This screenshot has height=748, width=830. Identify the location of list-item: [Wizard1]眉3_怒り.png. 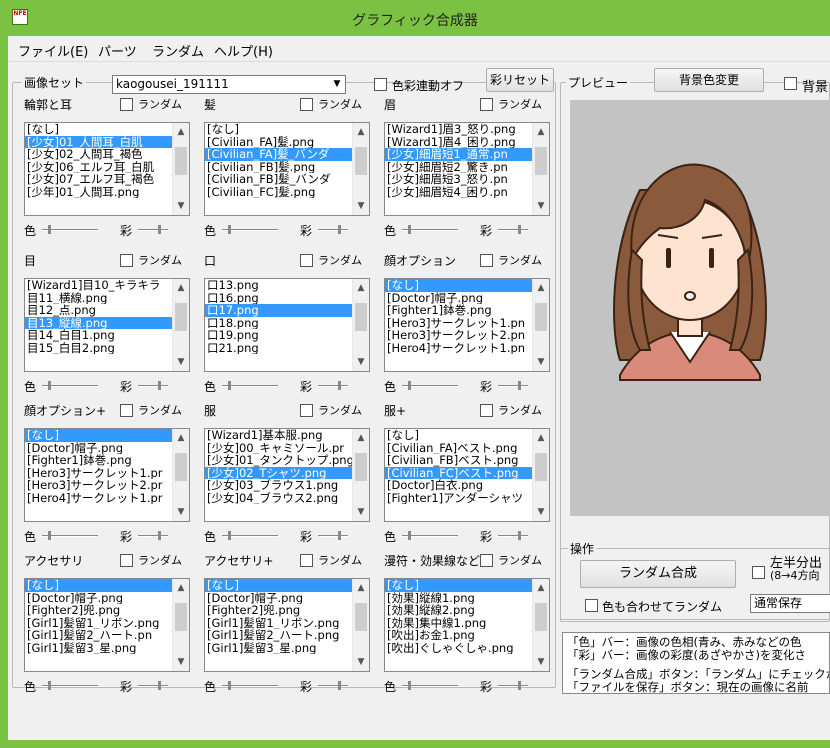
(467, 129).